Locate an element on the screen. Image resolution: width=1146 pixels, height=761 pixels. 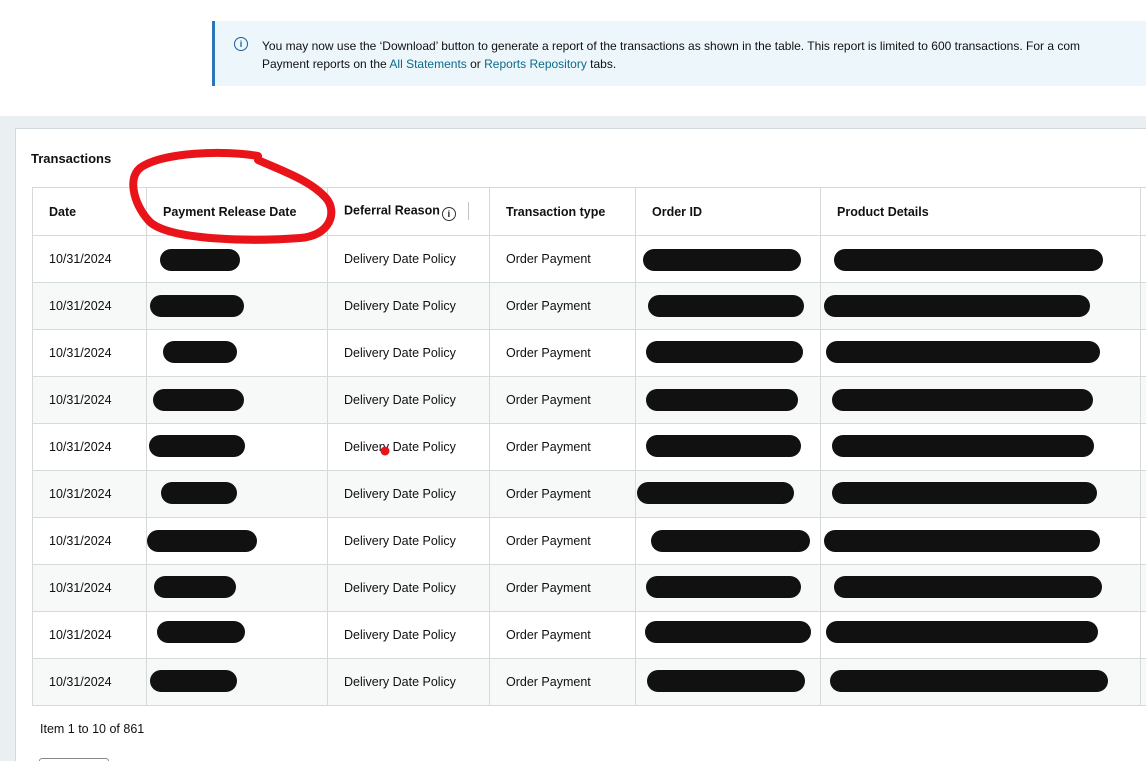
pagination-summary: Item 1 to 10 of 861 is located at coordinates (92, 729).